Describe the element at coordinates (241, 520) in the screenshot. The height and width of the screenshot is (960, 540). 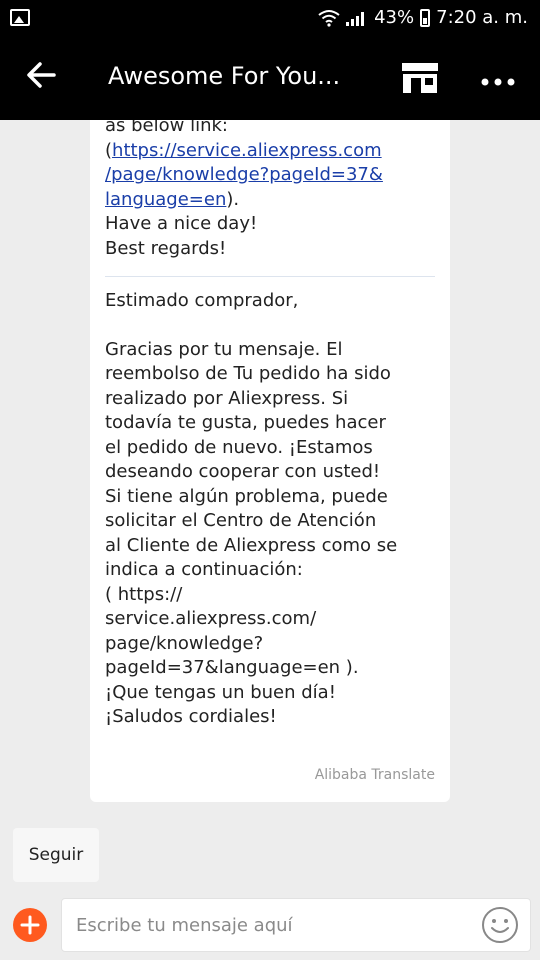
I see `spanish-body-line: solicitar el Centro de Atención` at that location.